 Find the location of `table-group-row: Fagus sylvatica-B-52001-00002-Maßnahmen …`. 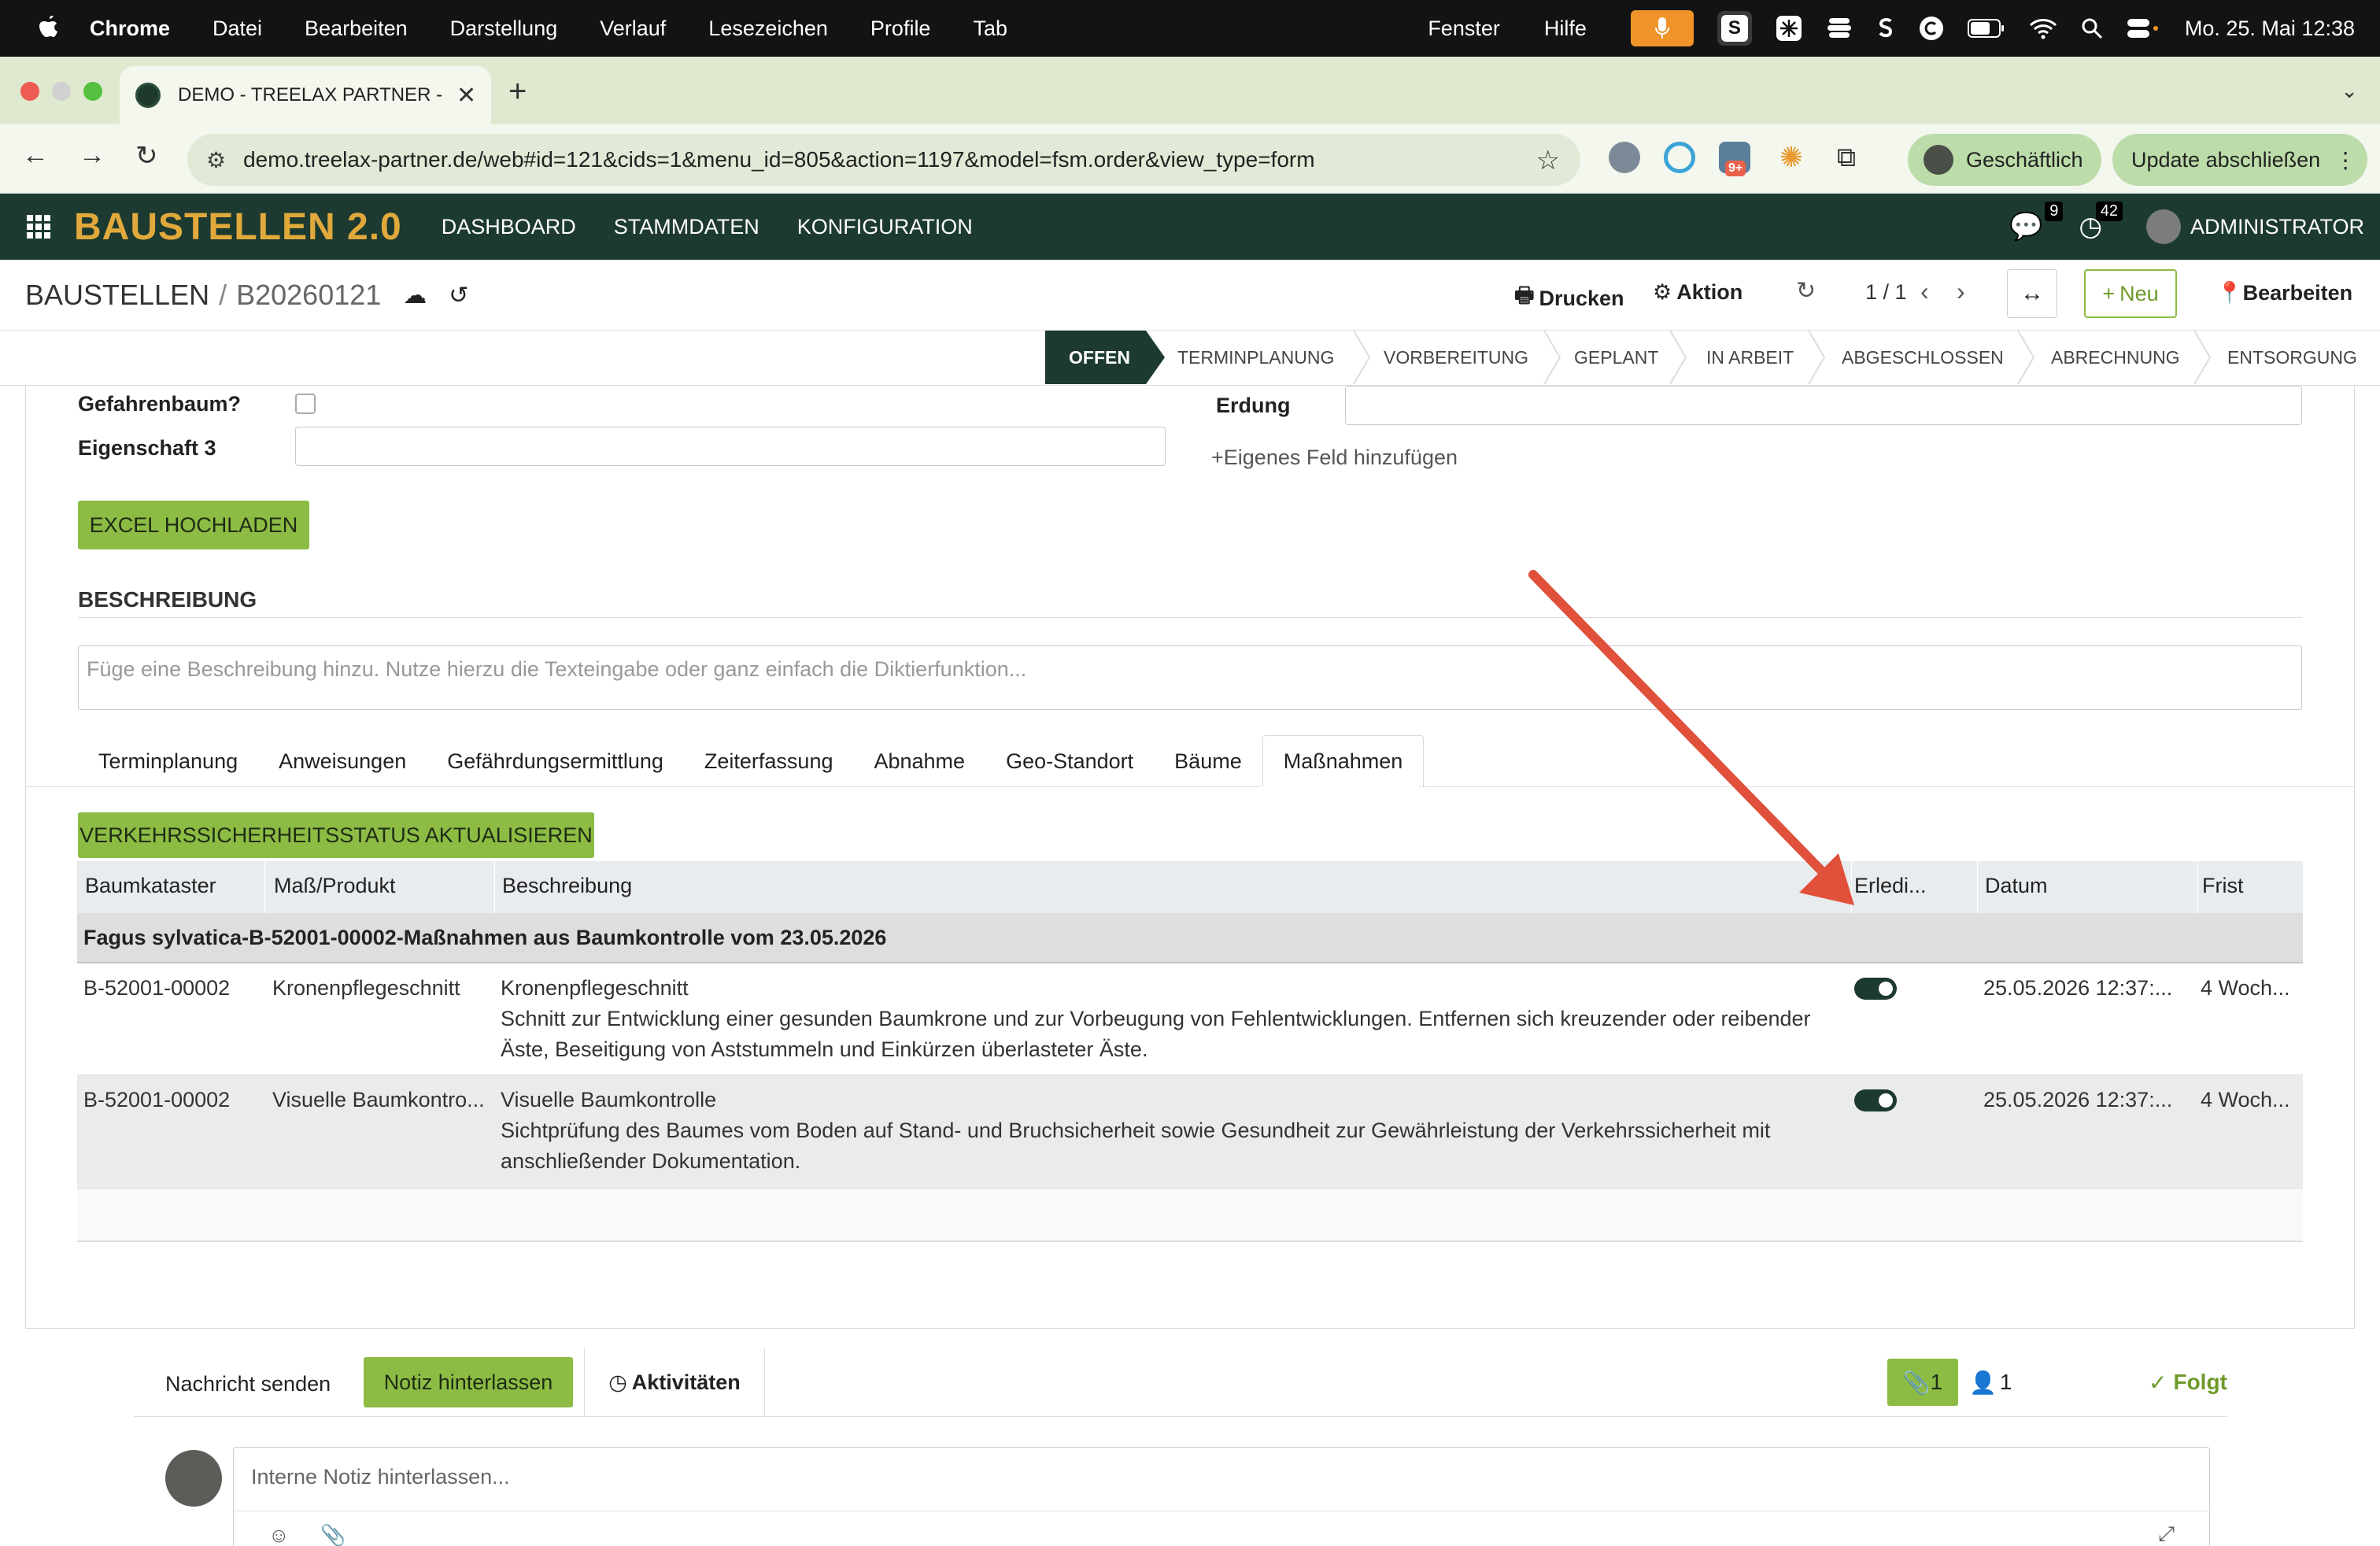

table-group-row: Fagus sylvatica-B-52001-00002-Maßnahmen … is located at coordinates (1190, 938).